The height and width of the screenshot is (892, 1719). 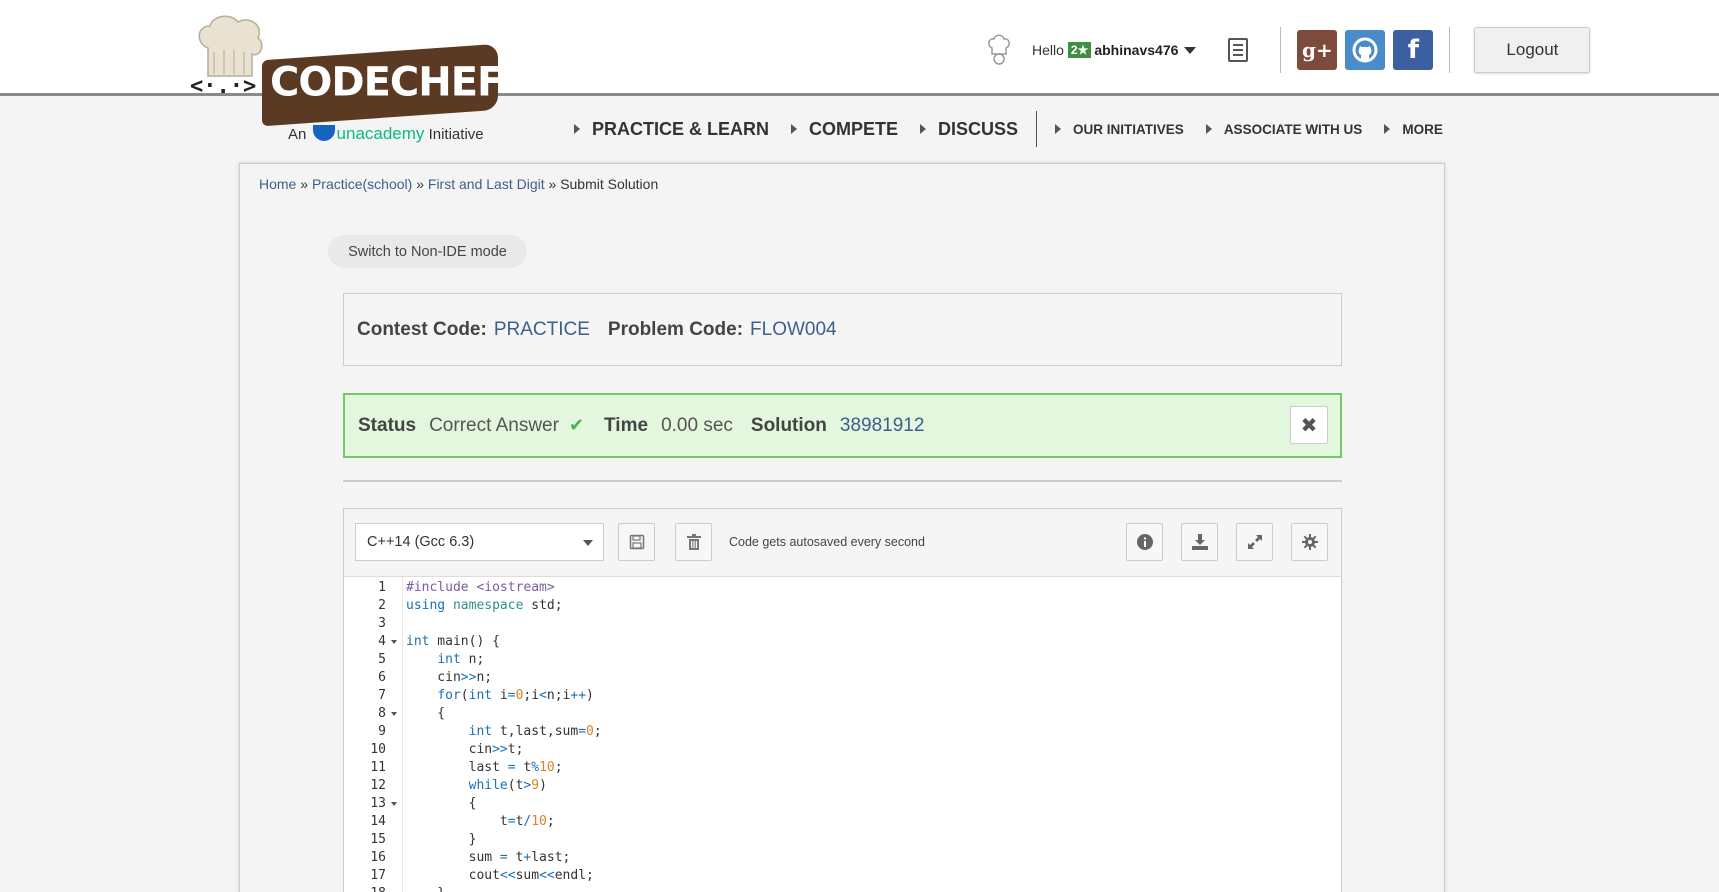 I want to click on code-text: cout<<sum<<endl;, so click(x=500, y=875).